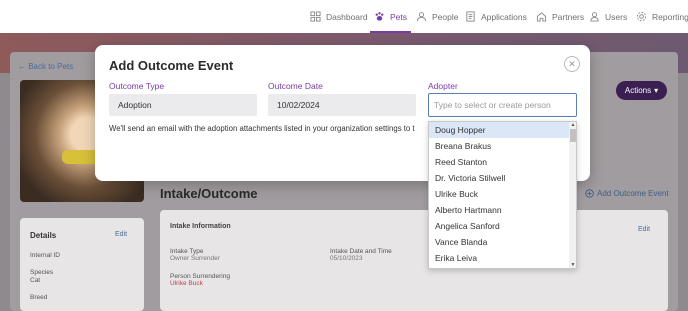 The width and height of the screenshot is (688, 311). I want to click on nav-label: Reporting, so click(670, 16).